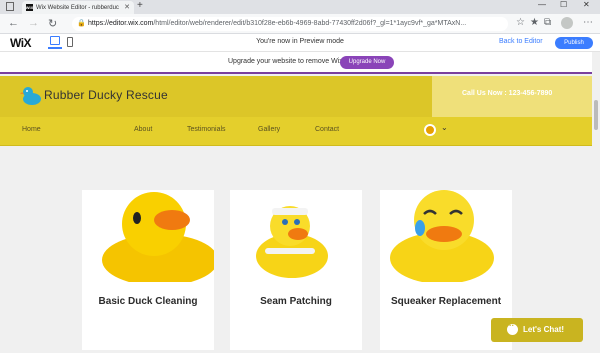 The width and height of the screenshot is (600, 353). I want to click on close-window-icon: ✕, so click(586, 4).